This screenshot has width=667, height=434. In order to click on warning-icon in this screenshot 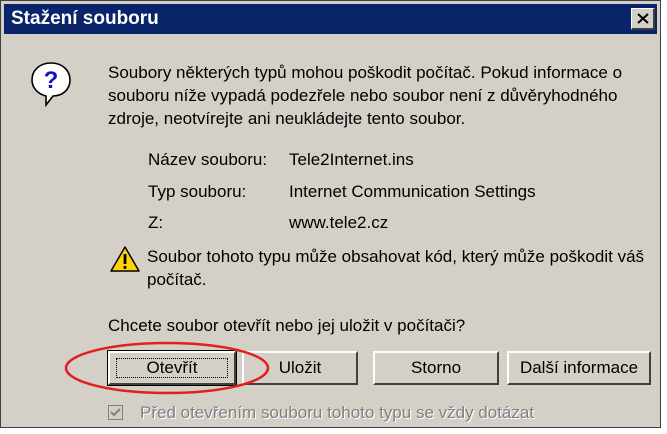, I will do `click(125, 259)`.